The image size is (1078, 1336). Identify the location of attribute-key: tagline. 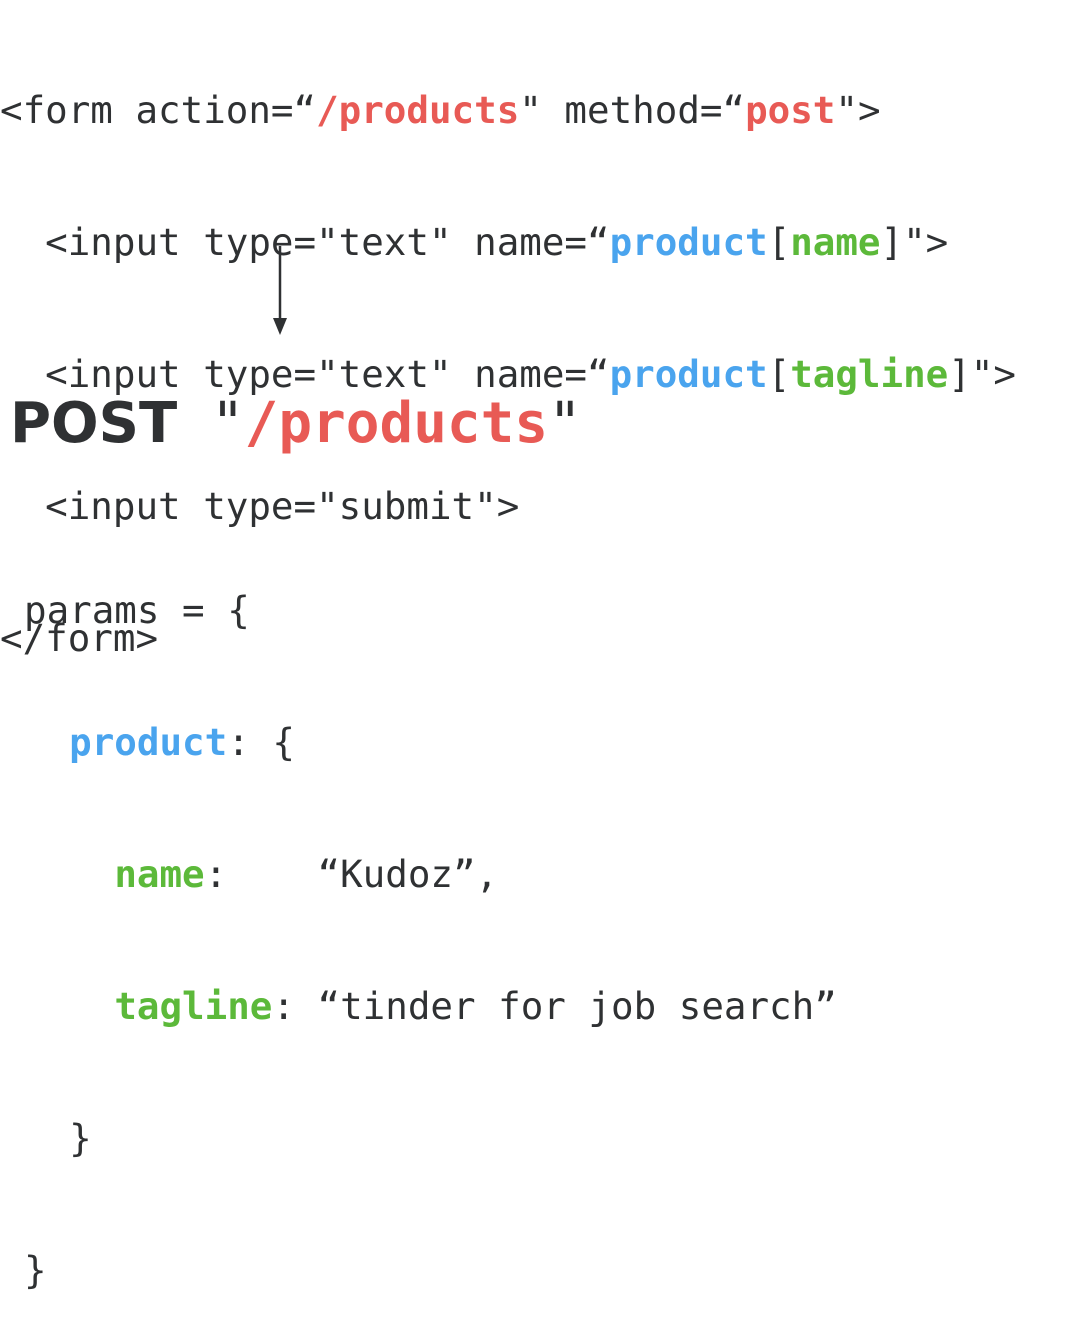
(193, 1006).